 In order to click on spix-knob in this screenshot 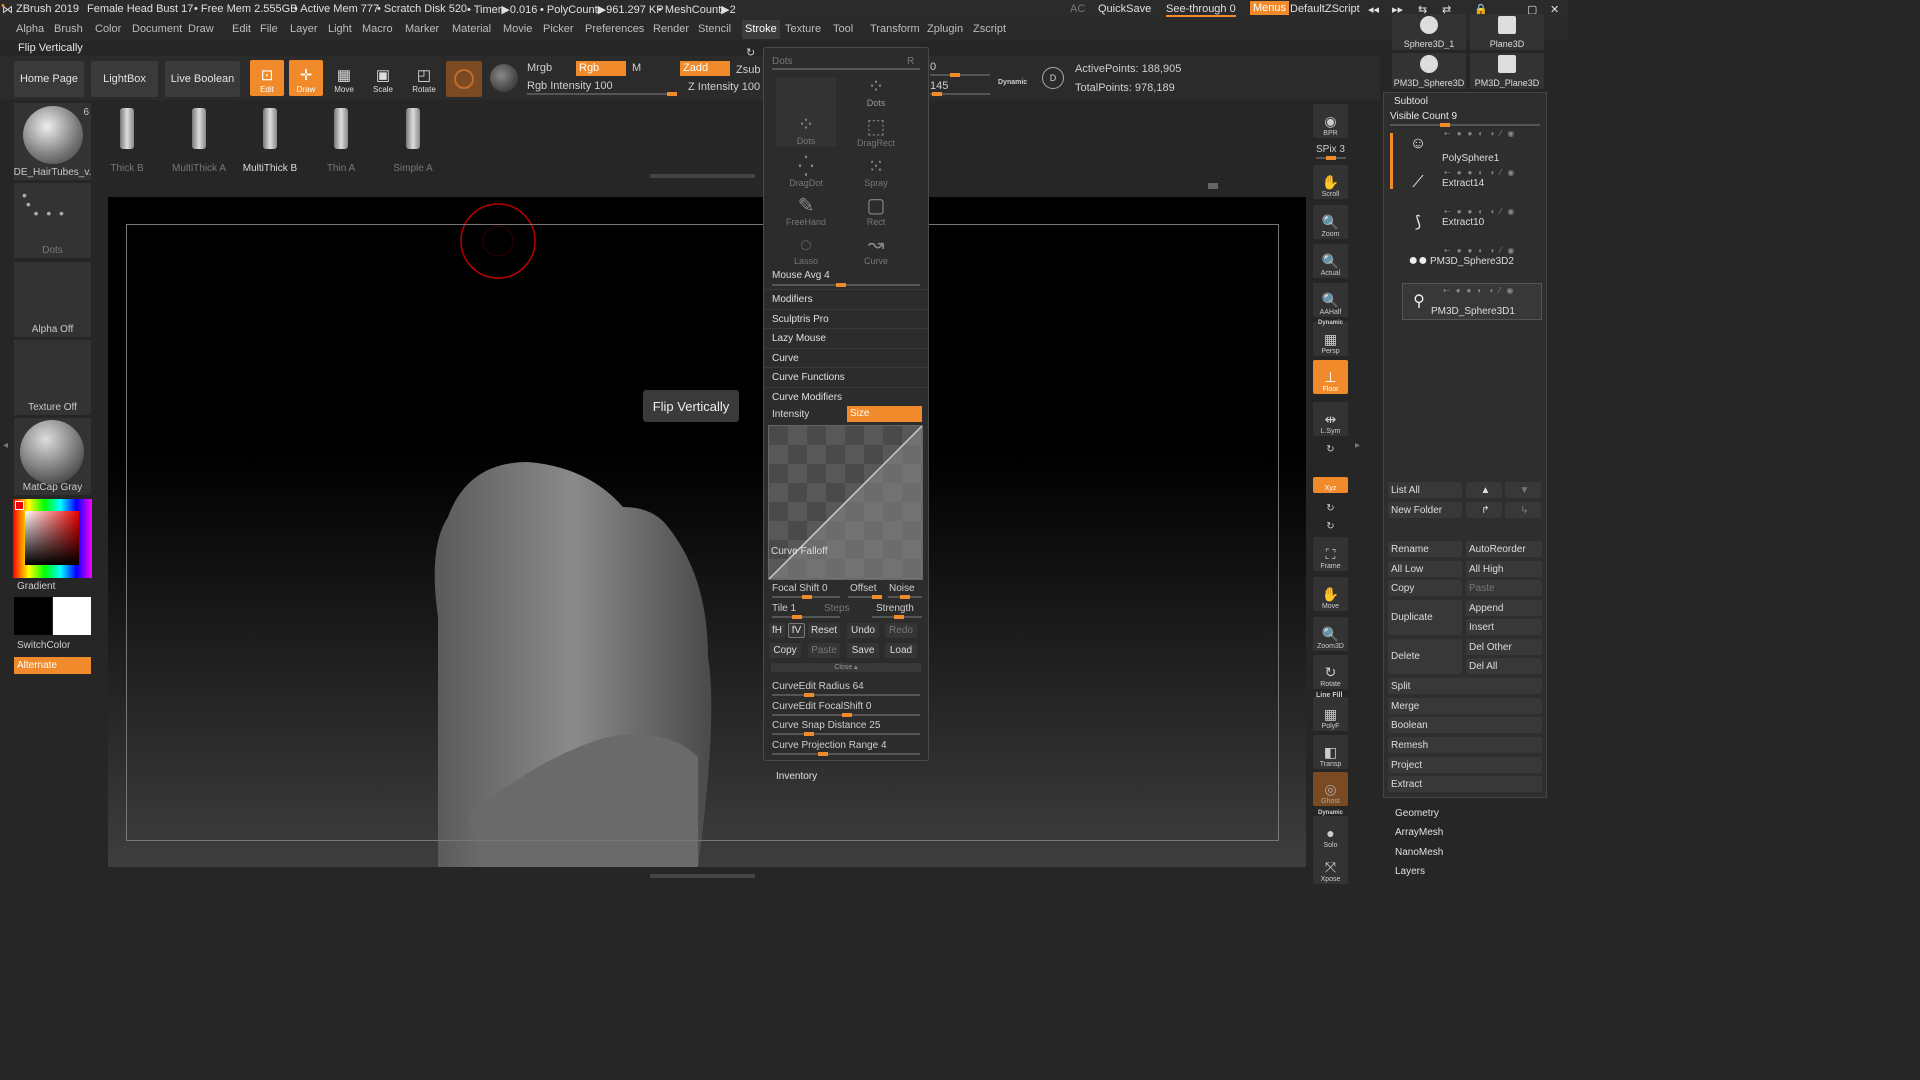, I will do `click(1331, 158)`.